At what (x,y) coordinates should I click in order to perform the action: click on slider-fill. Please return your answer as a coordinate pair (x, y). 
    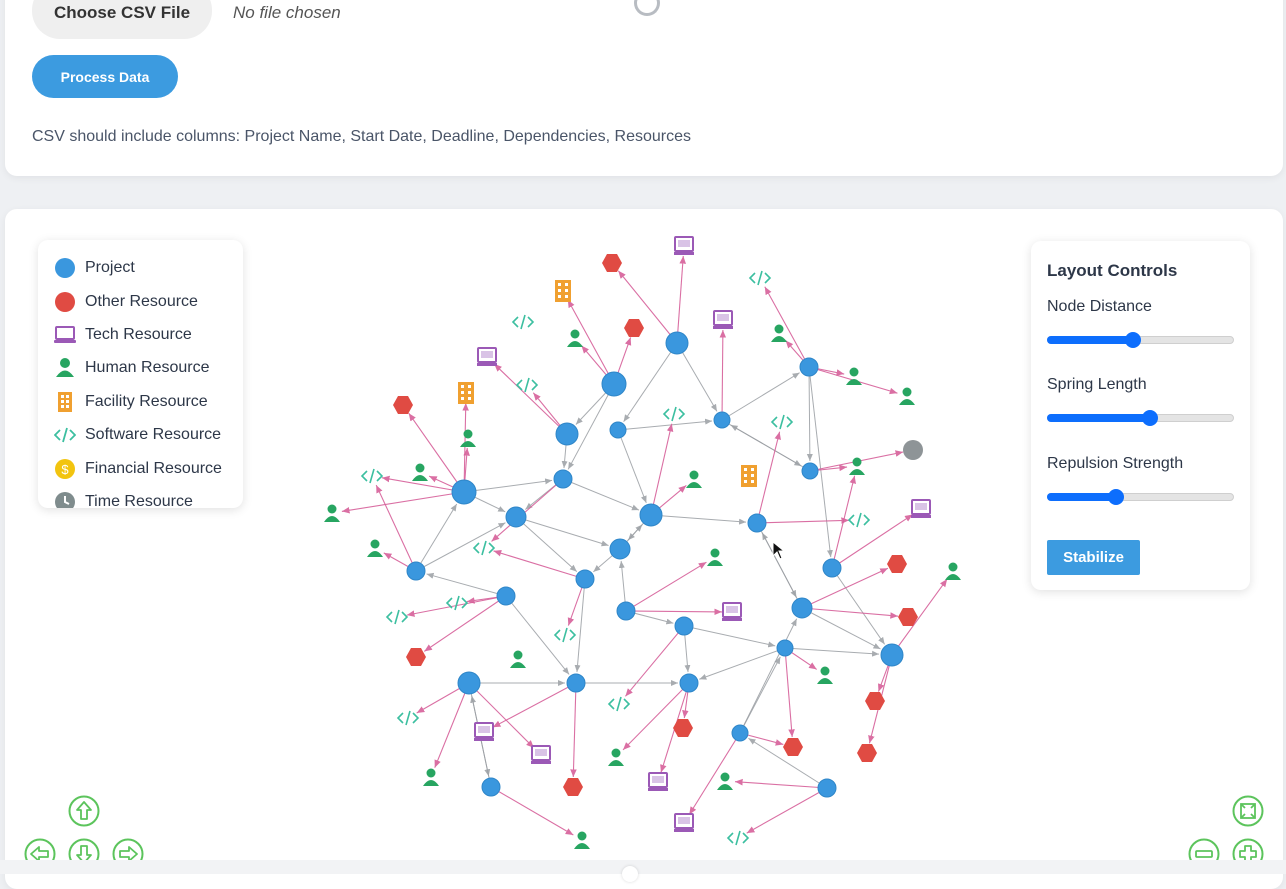
    Looking at the image, I should click on (1090, 340).